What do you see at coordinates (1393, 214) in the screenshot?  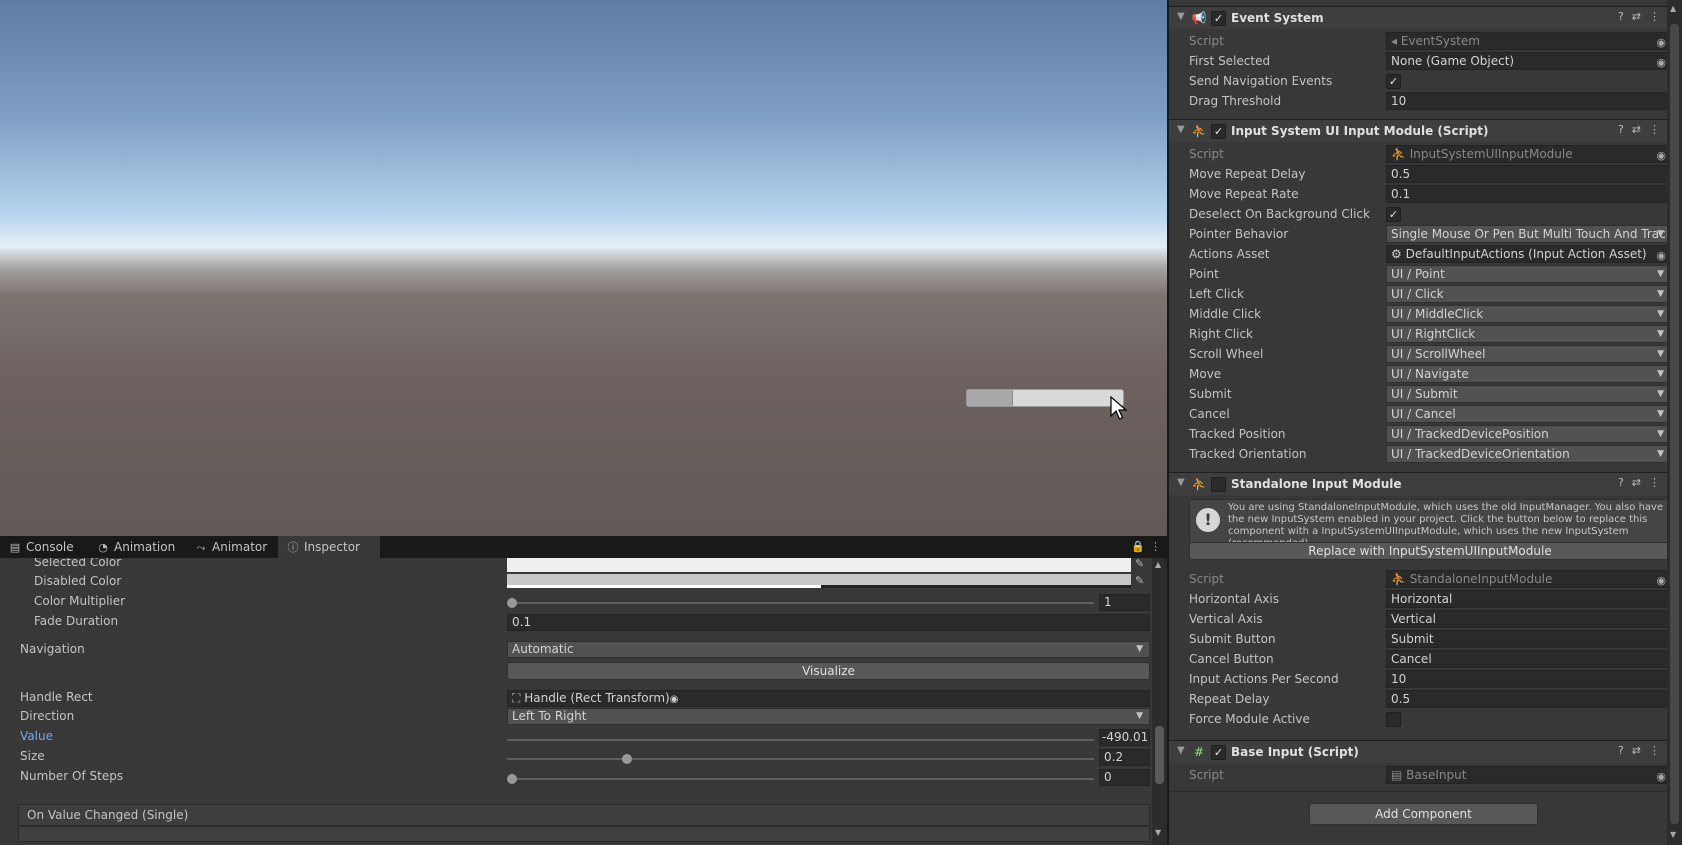 I see `deselect-on-background-click-checkbox: ✓` at bounding box center [1393, 214].